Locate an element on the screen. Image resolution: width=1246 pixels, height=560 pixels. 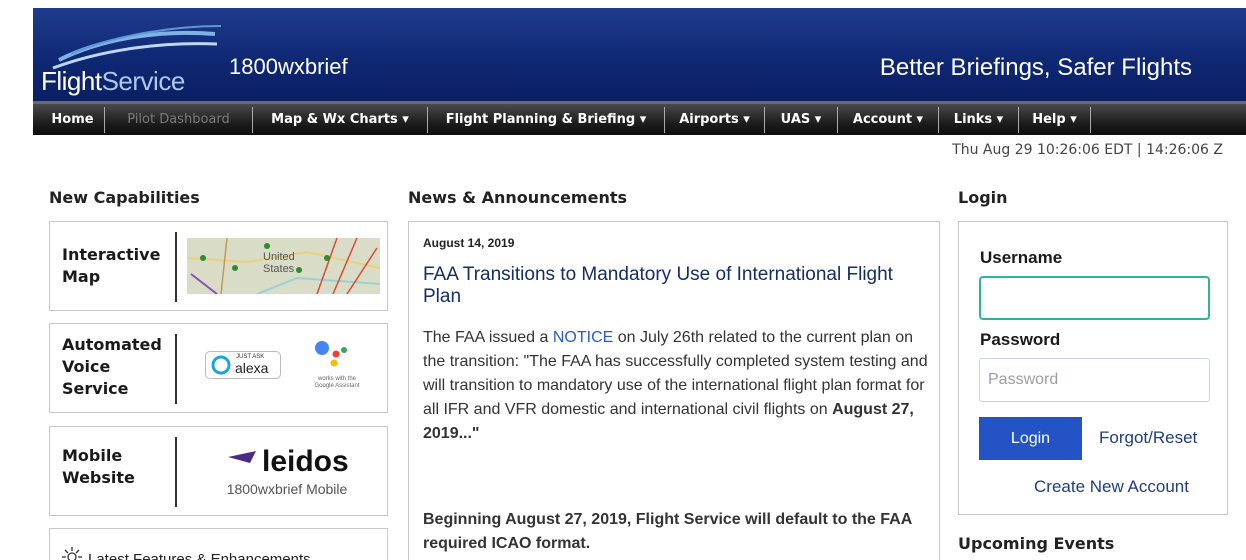
card-label-line: Interactive is located at coordinates (111, 254).